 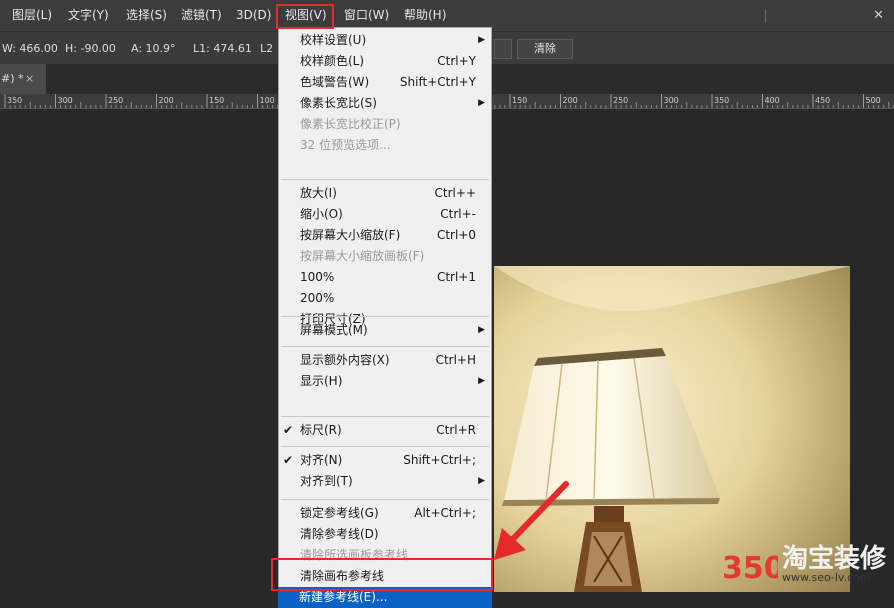 I want to click on menu-item: 显示额外内容(X) Ctrl+H, so click(x=385, y=360).